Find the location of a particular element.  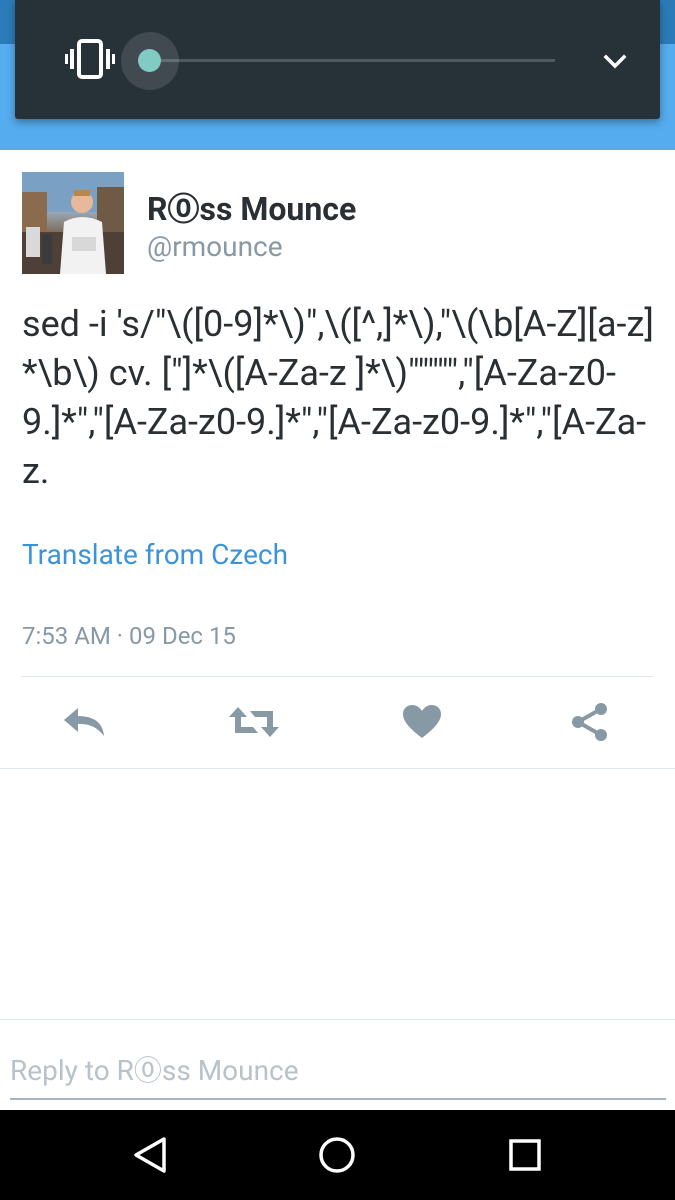

reply-input is located at coordinates (338, 1071).